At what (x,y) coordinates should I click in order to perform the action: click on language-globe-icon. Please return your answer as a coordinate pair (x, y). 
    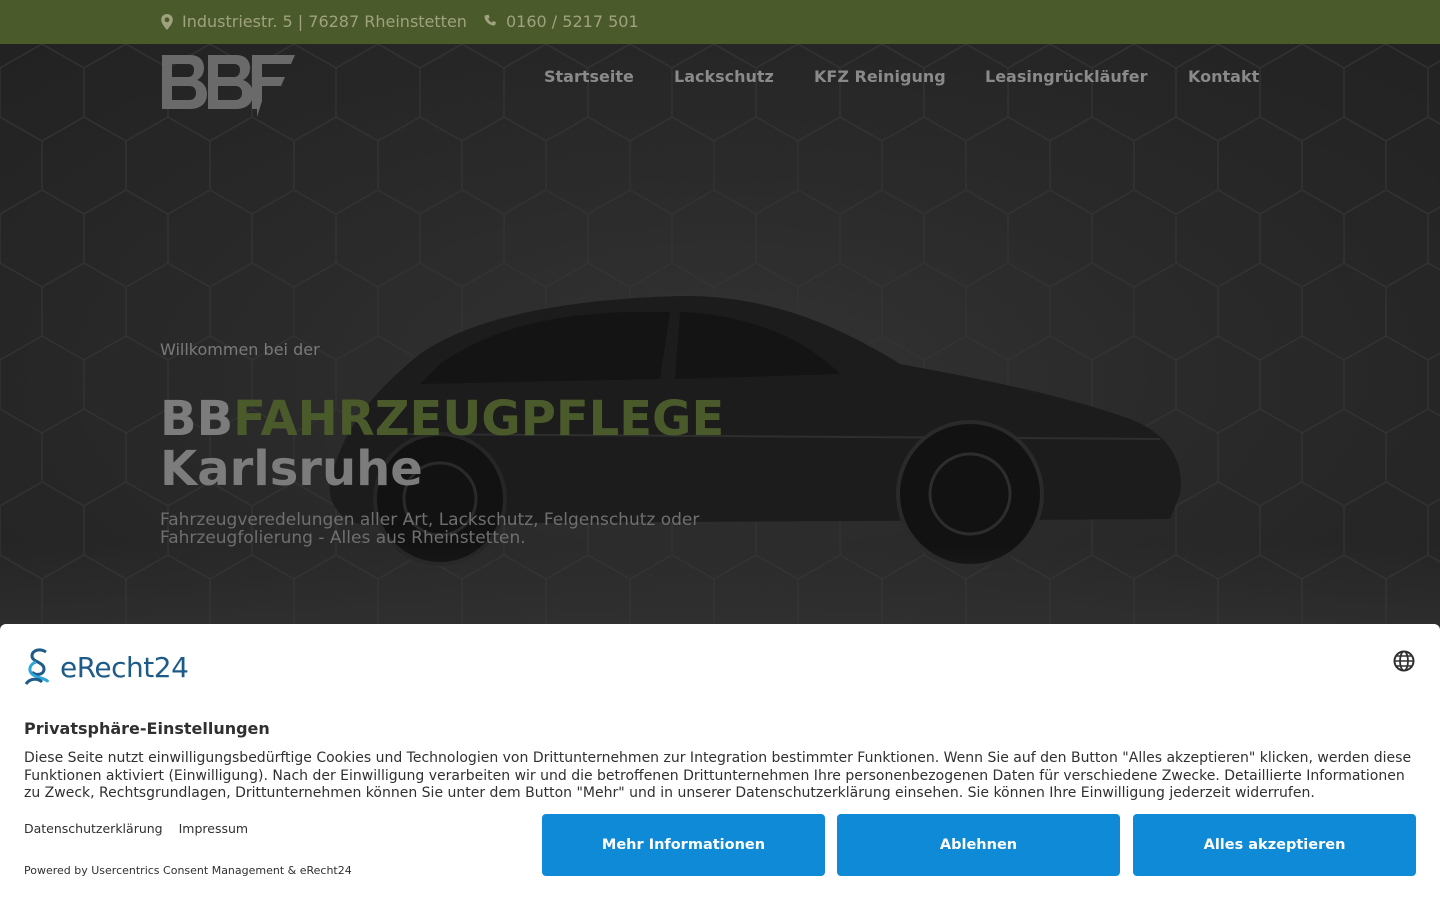
    Looking at the image, I should click on (1404, 661).